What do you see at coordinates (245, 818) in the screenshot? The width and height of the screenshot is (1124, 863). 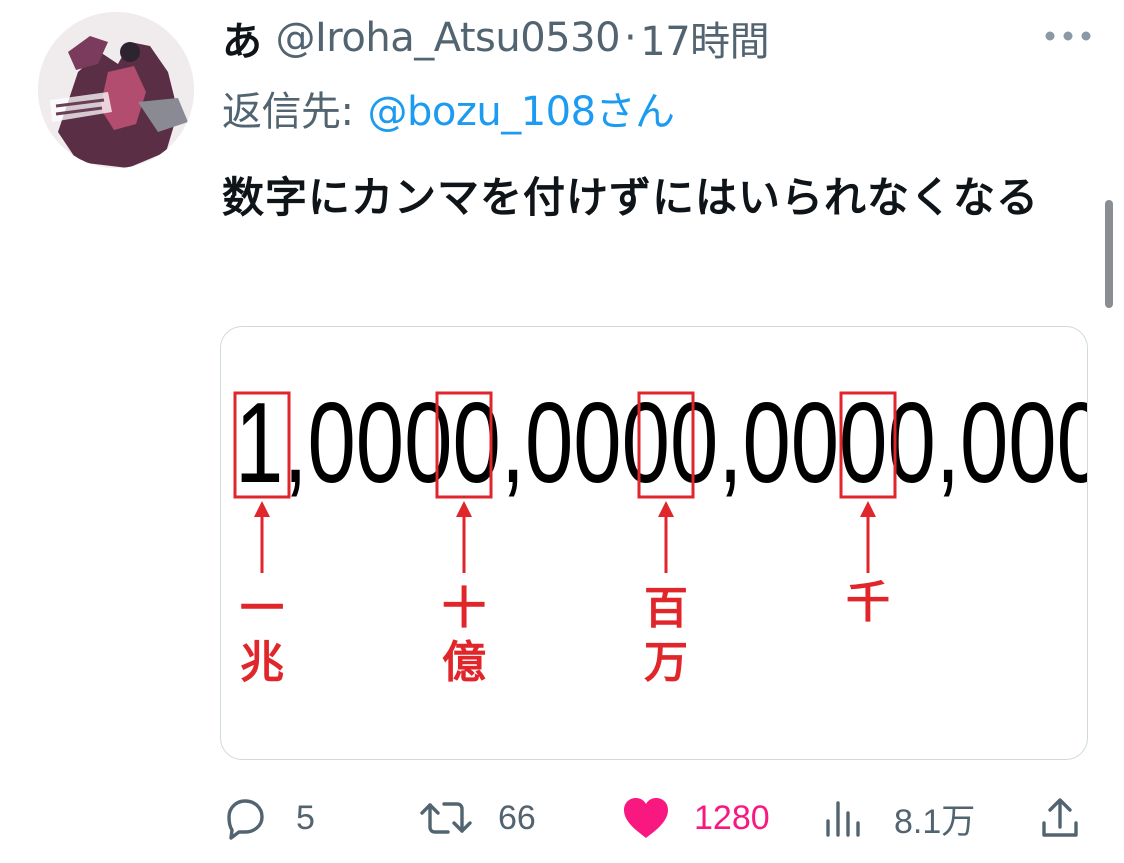 I see `reply-bubble-icon` at bounding box center [245, 818].